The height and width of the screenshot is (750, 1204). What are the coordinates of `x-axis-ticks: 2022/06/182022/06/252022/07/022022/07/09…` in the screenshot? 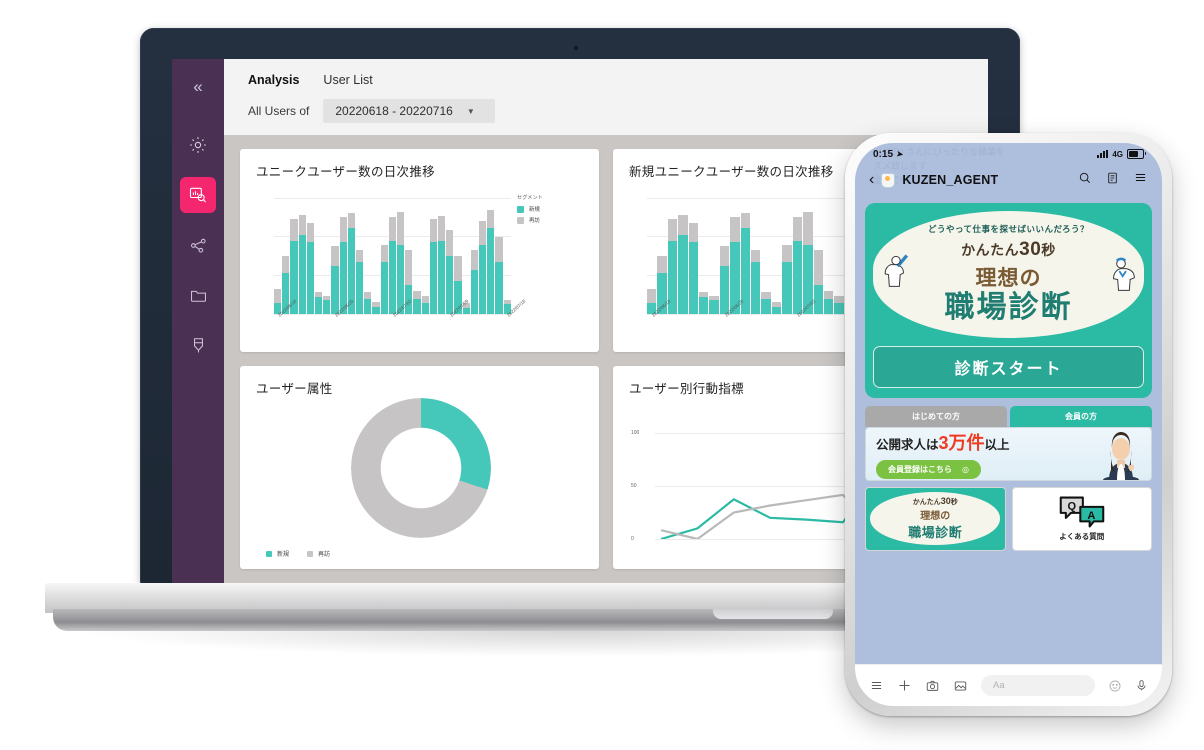 It's located at (400, 319).